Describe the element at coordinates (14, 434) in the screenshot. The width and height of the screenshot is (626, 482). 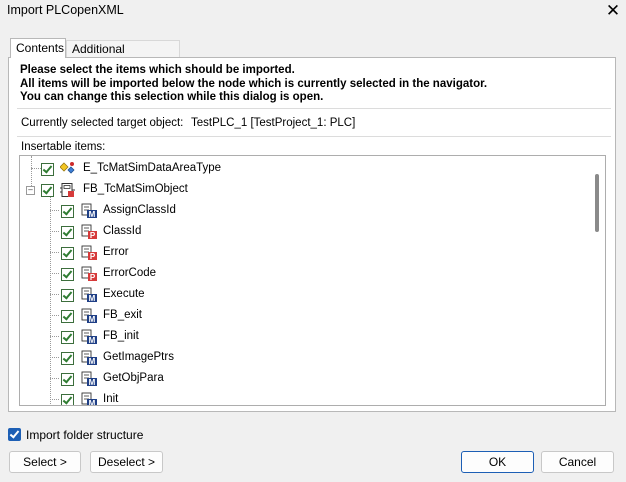
I see `import-folder-checkbox` at that location.